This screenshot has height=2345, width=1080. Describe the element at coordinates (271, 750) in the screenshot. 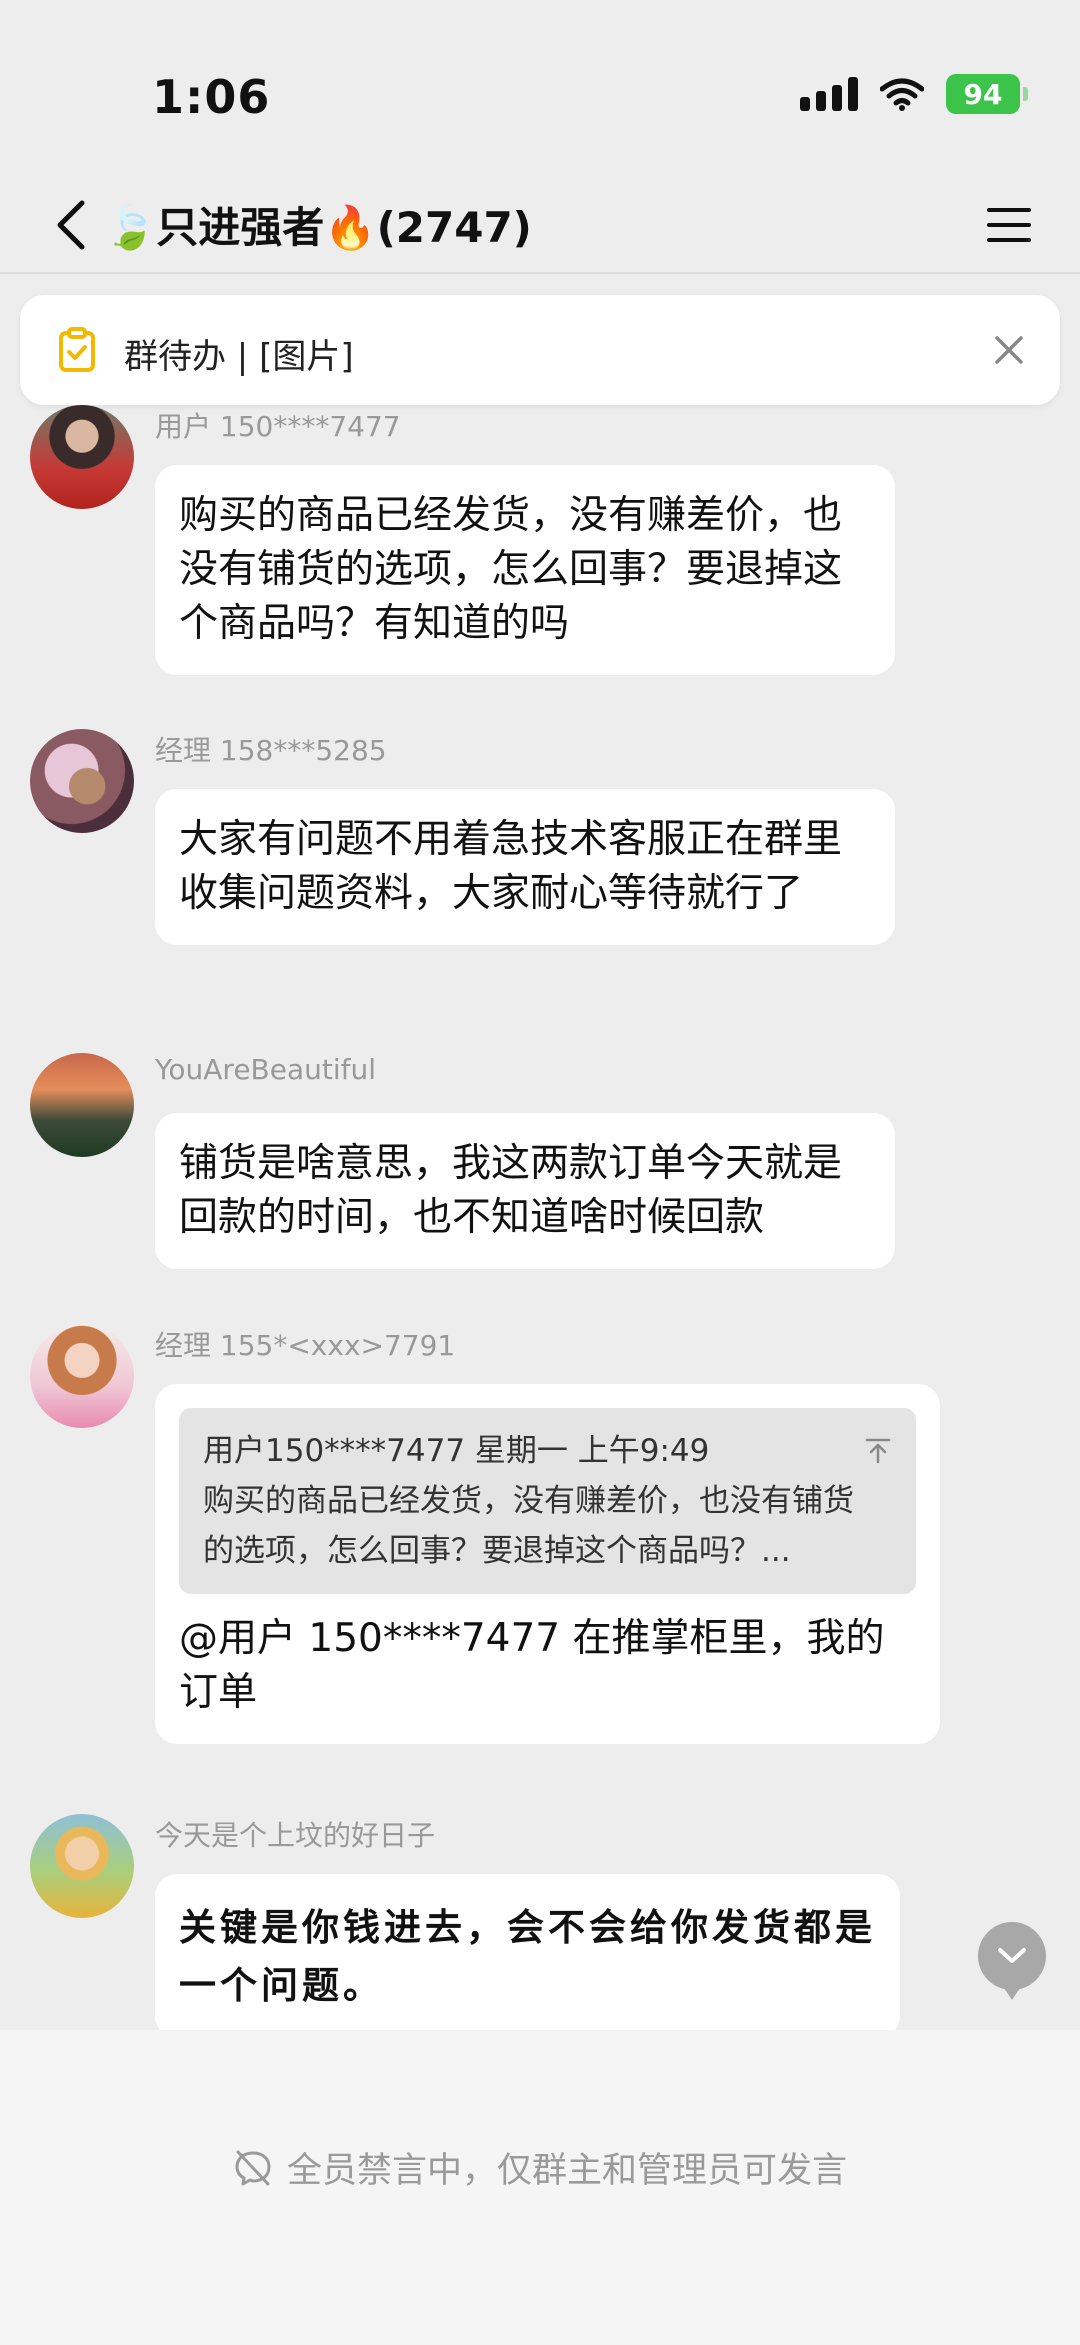

I see `sender-name: 经理 158***5285` at that location.